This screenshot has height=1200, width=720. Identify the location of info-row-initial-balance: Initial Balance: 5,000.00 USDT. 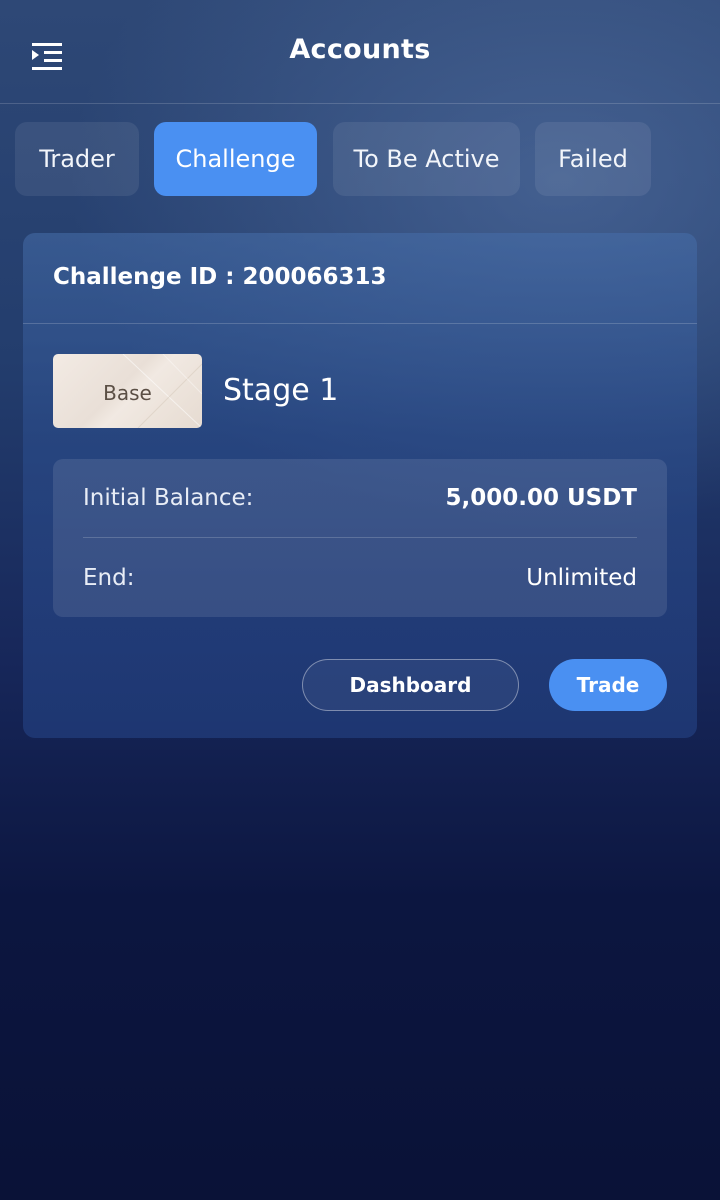
(360, 498).